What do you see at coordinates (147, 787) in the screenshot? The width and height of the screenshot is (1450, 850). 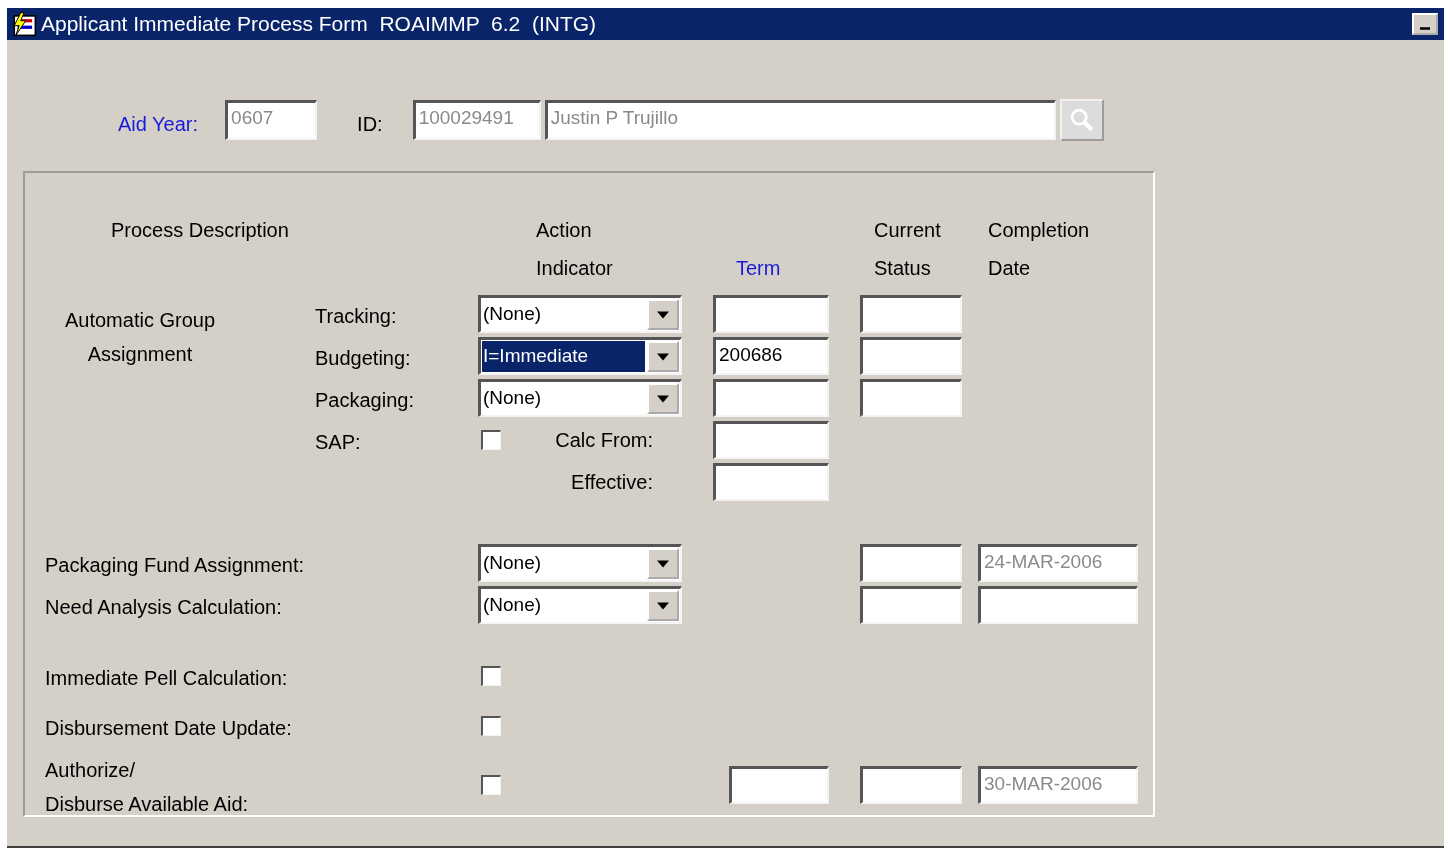 I see `field-label: Authorize/ Disburse Available Aid:` at bounding box center [147, 787].